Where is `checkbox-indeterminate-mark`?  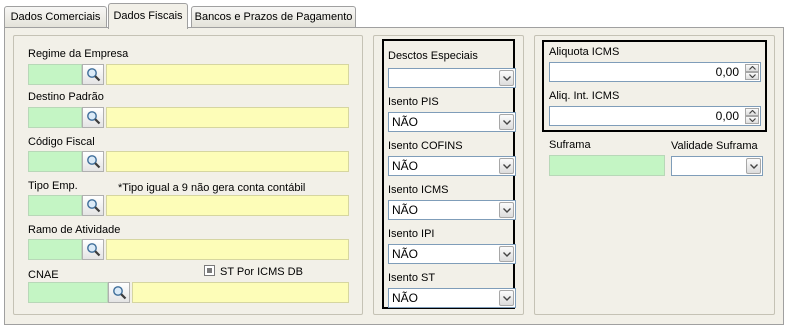 checkbox-indeterminate-mark is located at coordinates (209, 270).